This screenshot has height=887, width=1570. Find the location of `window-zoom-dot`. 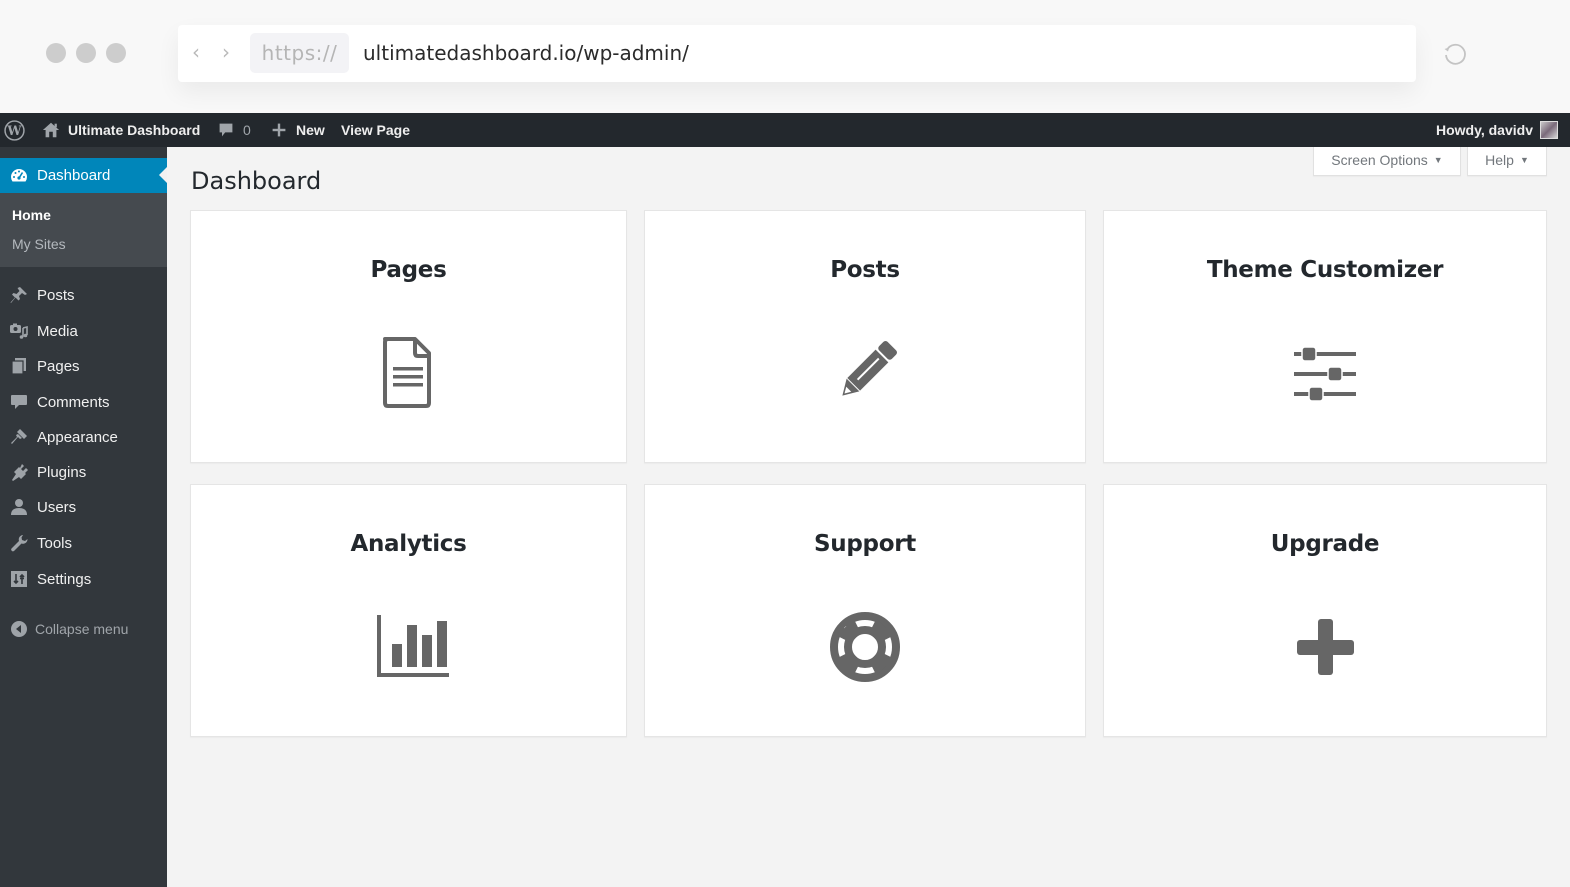

window-zoom-dot is located at coordinates (116, 53).